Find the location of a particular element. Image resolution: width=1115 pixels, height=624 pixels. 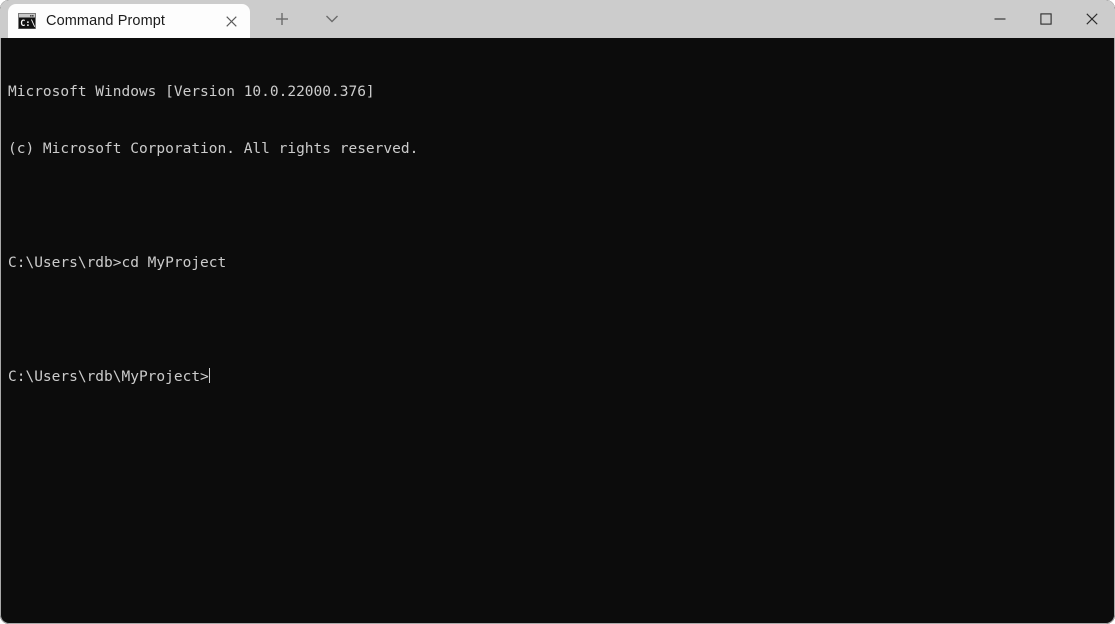

tab-strip: C:\ Command Prompt is located at coordinates (175, 19).